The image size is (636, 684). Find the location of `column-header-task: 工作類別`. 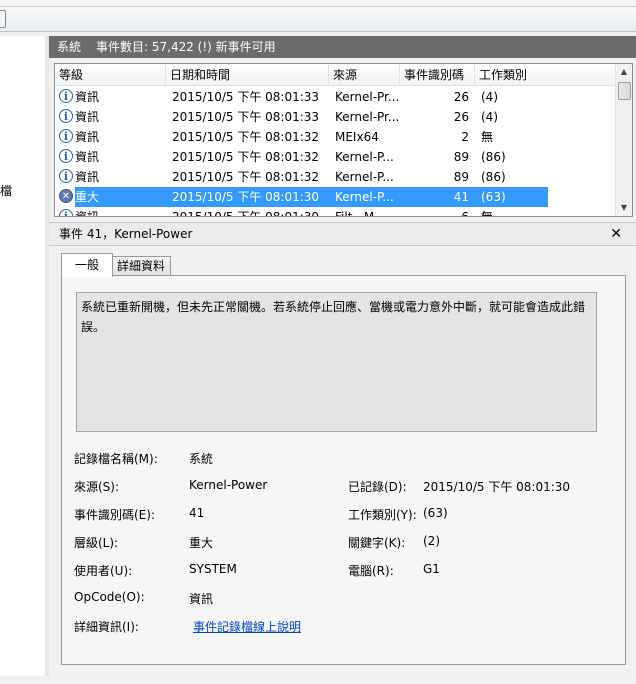

column-header-task: 工作類別 is located at coordinates (545, 75).